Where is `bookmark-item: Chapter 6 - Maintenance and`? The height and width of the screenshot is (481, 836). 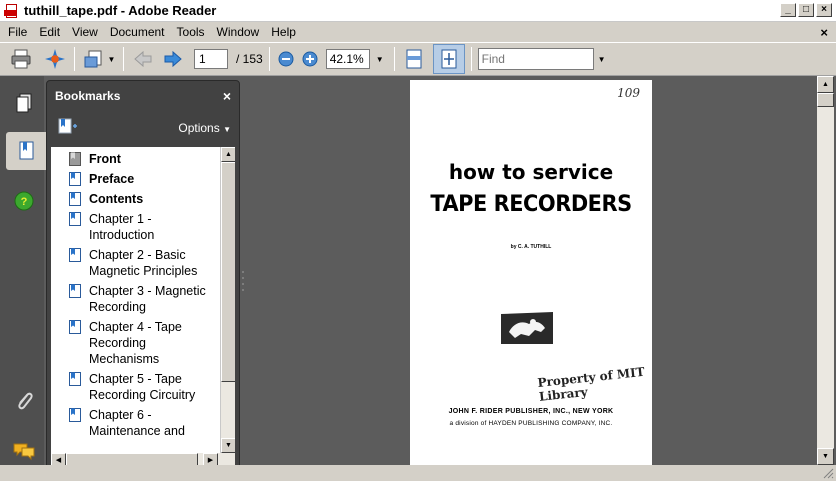
bookmark-item: Chapter 6 - Maintenance and is located at coordinates (143, 423).